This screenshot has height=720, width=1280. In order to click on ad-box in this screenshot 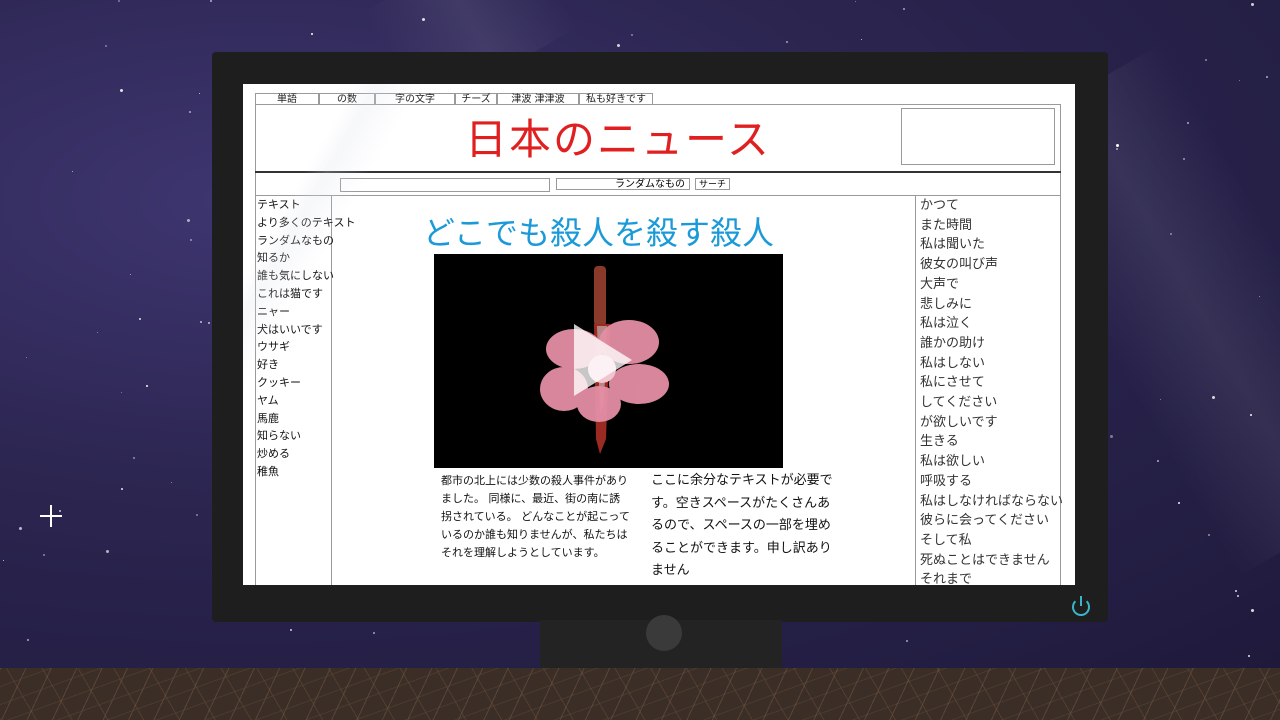, I will do `click(978, 136)`.